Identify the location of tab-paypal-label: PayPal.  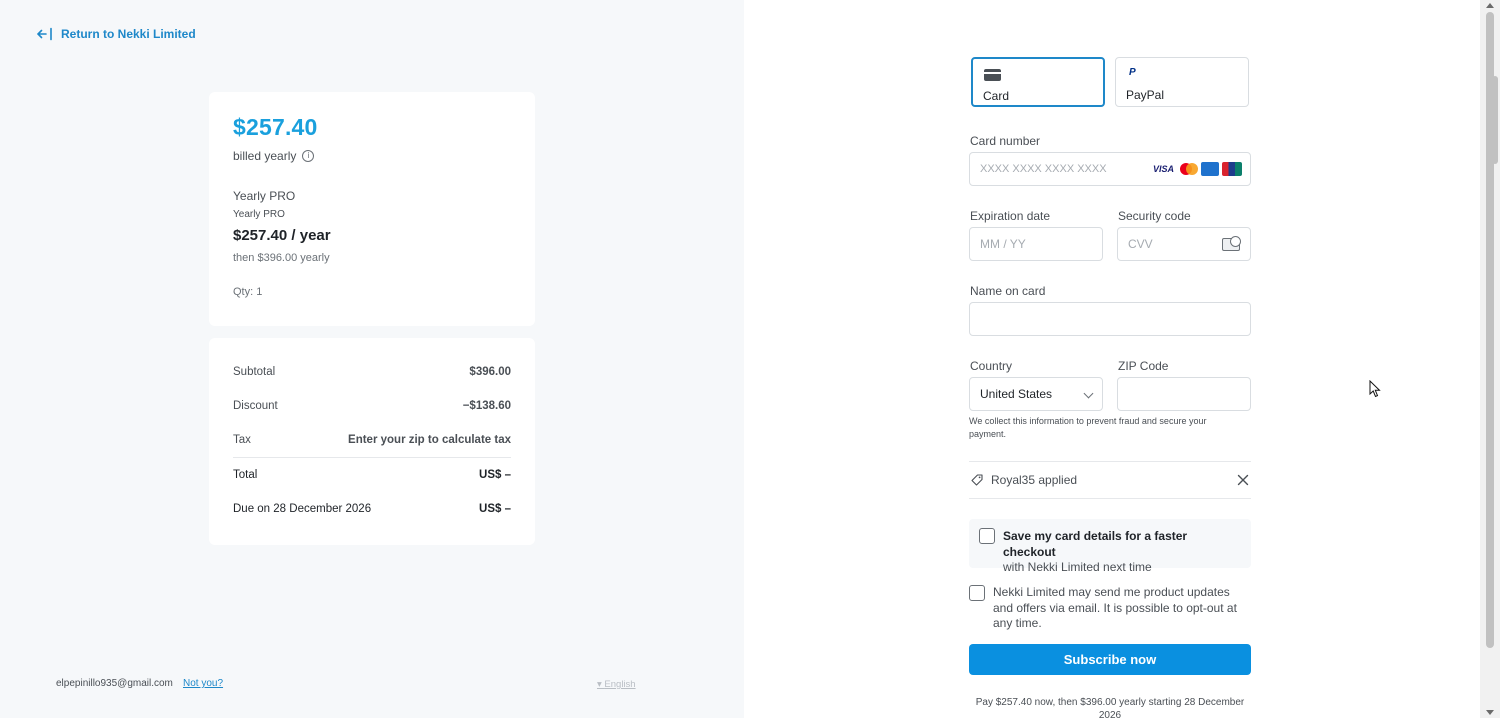
(1145, 95).